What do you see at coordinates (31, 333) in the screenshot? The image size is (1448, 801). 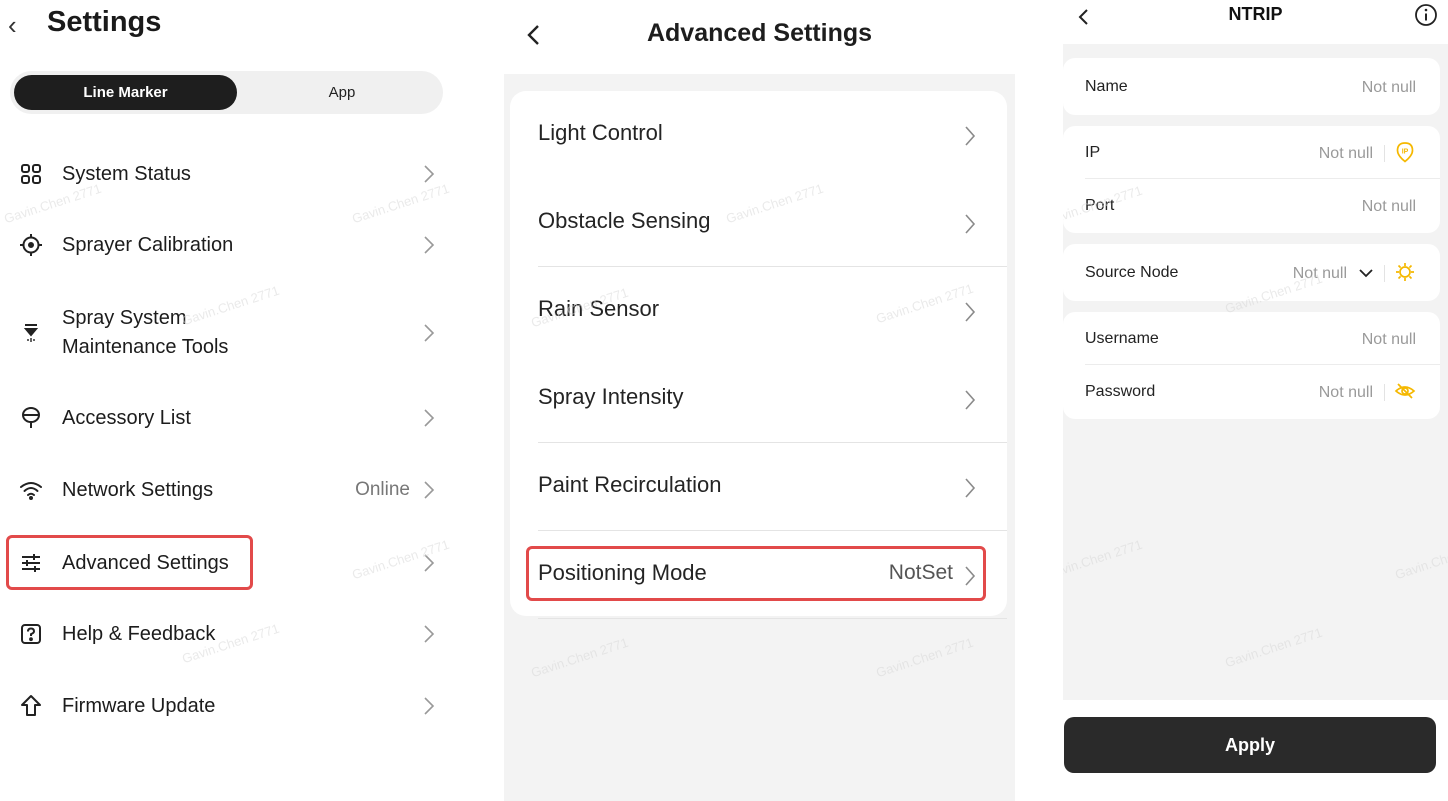 I see `sprayer-icon` at bounding box center [31, 333].